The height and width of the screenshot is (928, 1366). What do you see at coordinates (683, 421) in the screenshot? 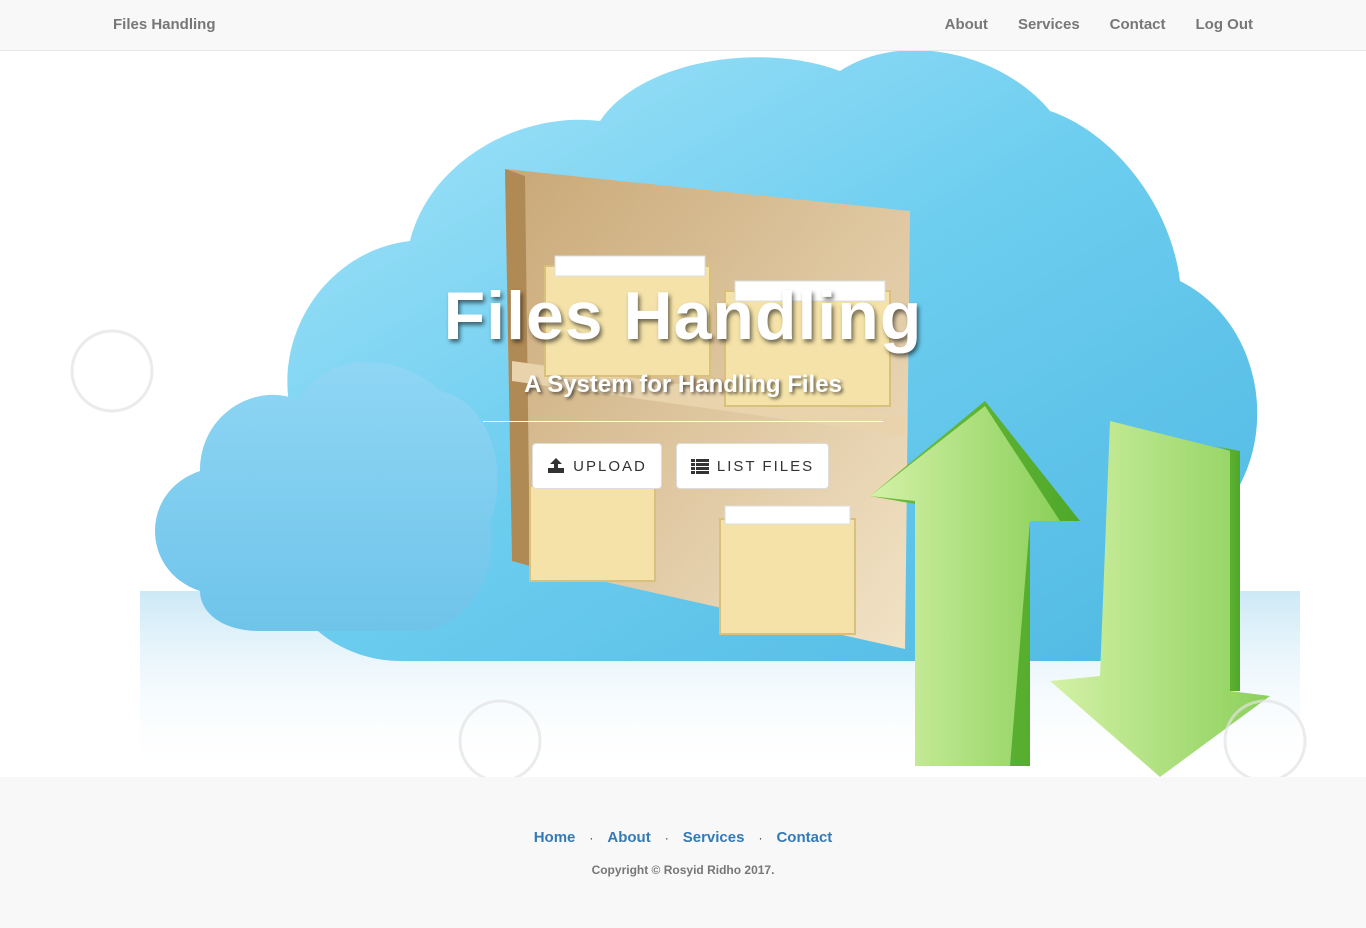
I see `hero-divider` at bounding box center [683, 421].